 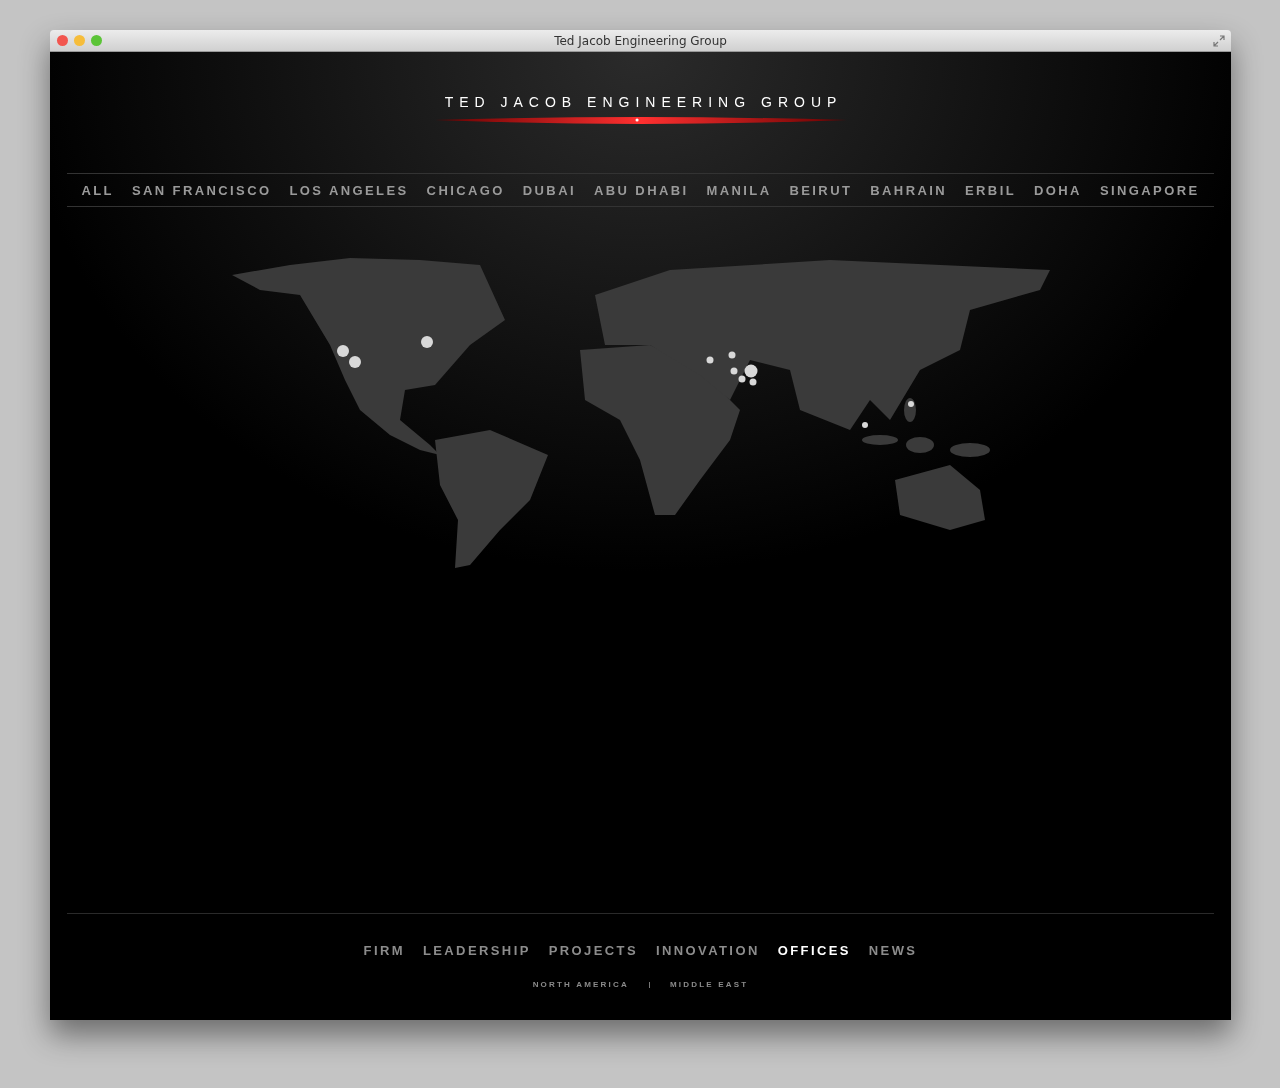 I want to click on nav-link: LEADERSHIP, so click(x=476, y=950).